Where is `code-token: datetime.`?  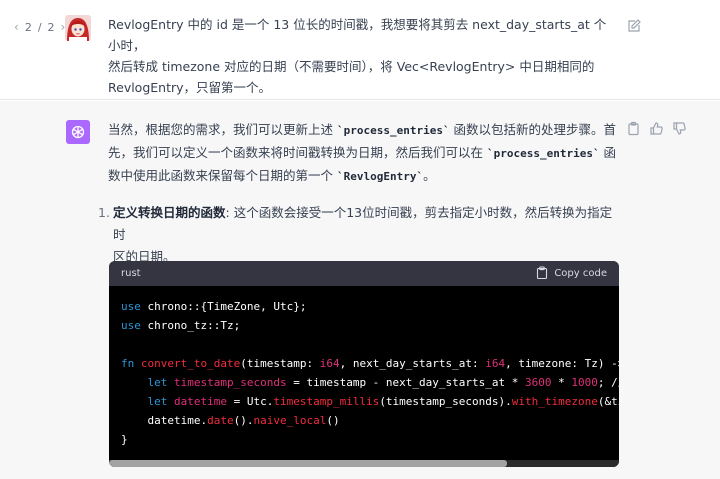 code-token: datetime. is located at coordinates (164, 420).